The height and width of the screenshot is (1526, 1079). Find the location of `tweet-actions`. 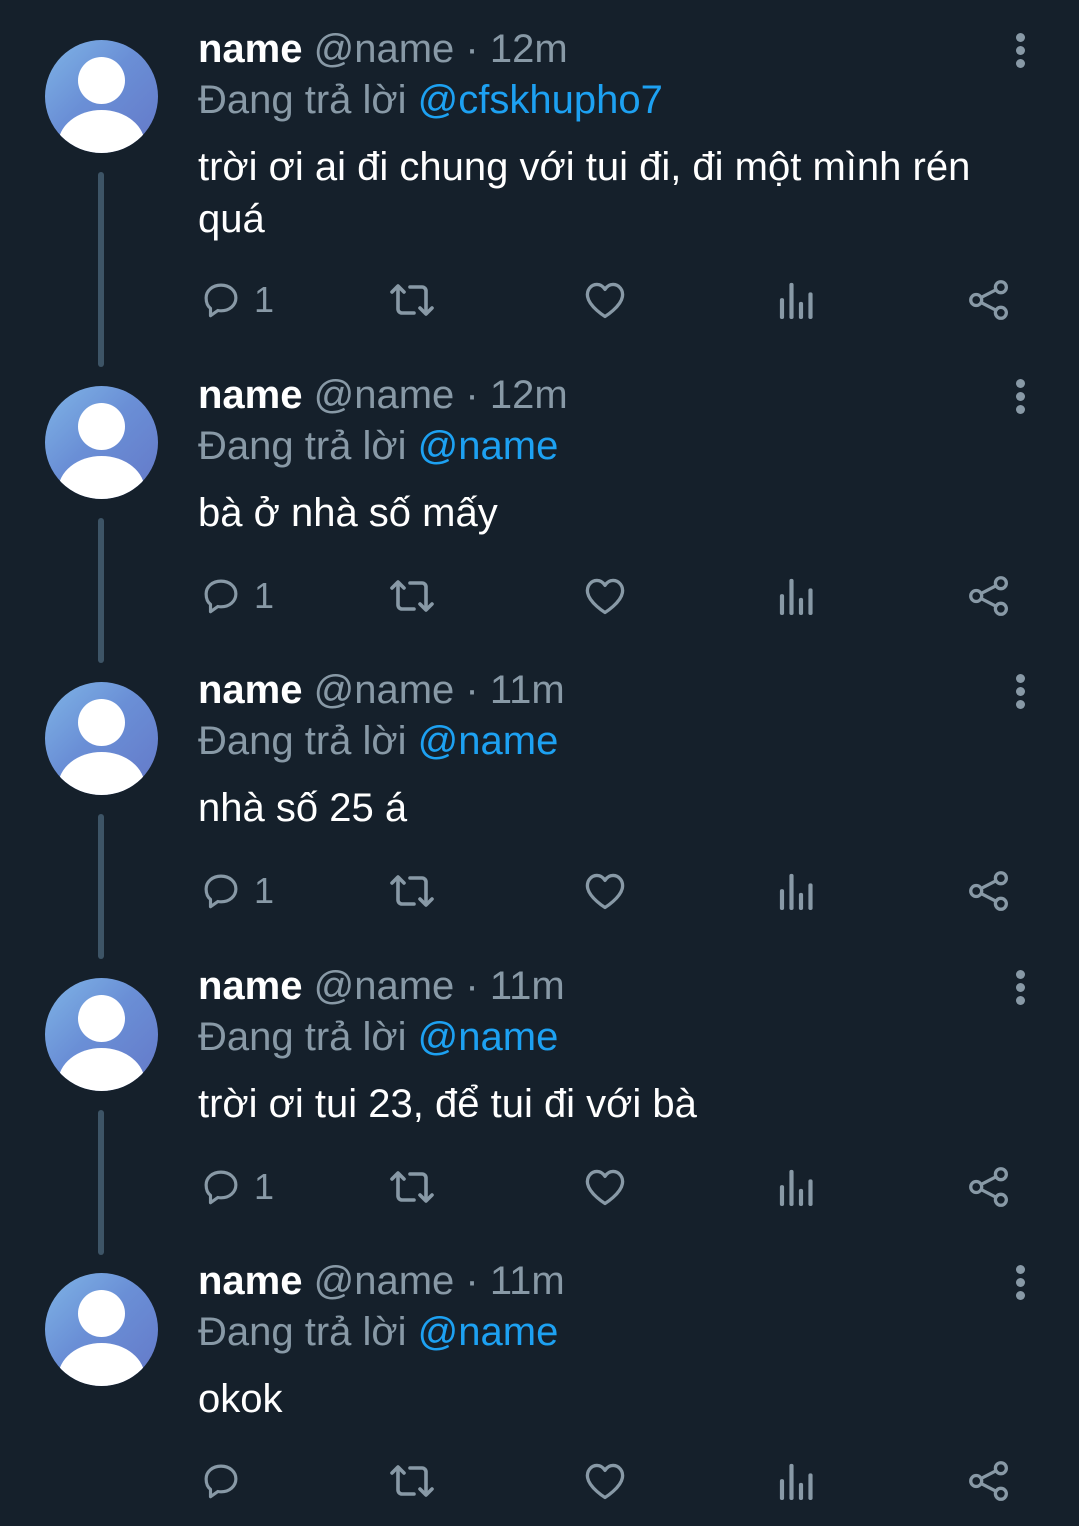

tweet-actions is located at coordinates (539, 1481).